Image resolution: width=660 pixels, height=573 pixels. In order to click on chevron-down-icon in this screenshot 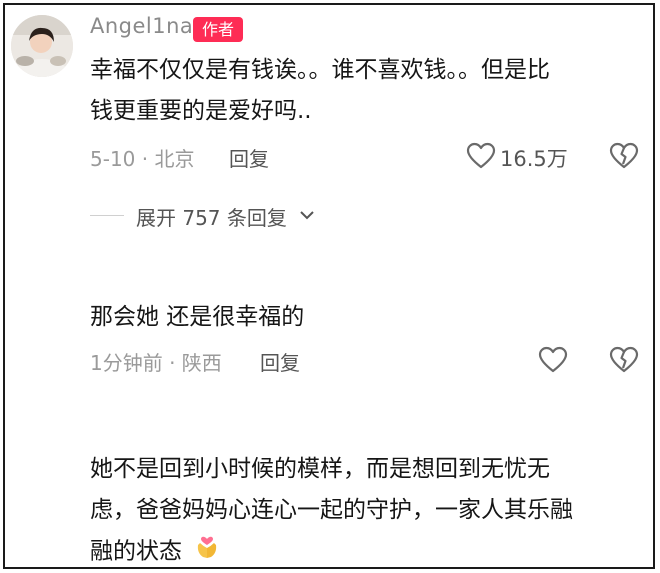, I will do `click(307, 216)`.